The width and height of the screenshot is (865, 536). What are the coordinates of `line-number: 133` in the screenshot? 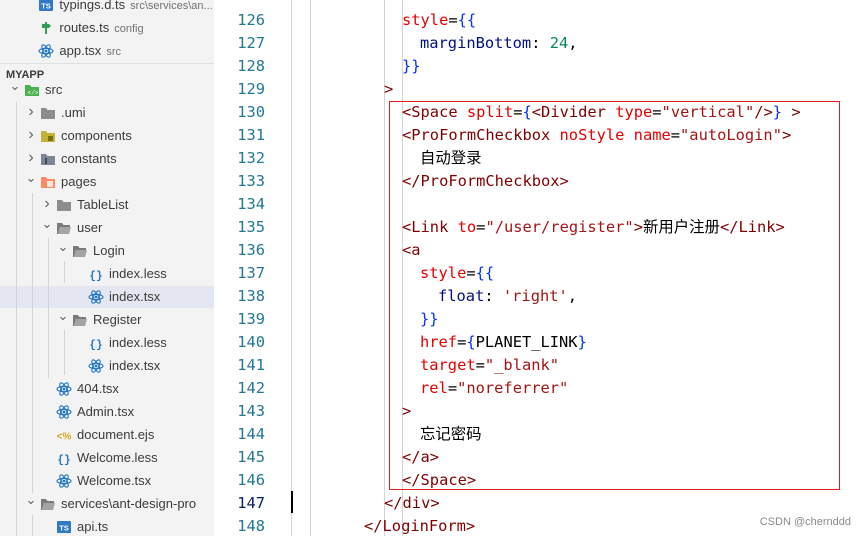 It's located at (251, 181).